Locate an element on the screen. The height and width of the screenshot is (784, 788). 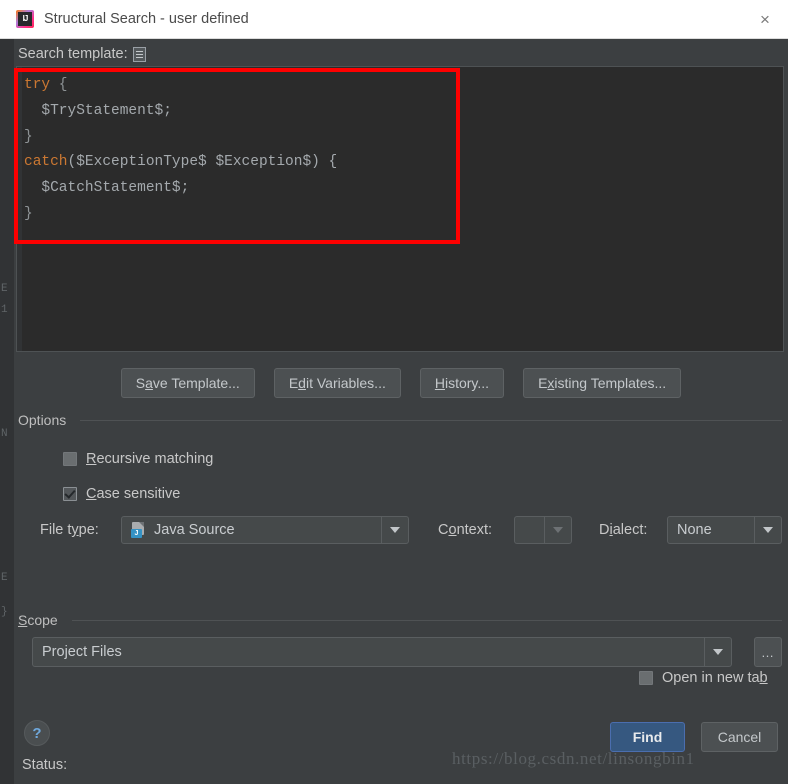
dialog-titlebar: IJ Structural Search - user defined × is located at coordinates (394, 19).